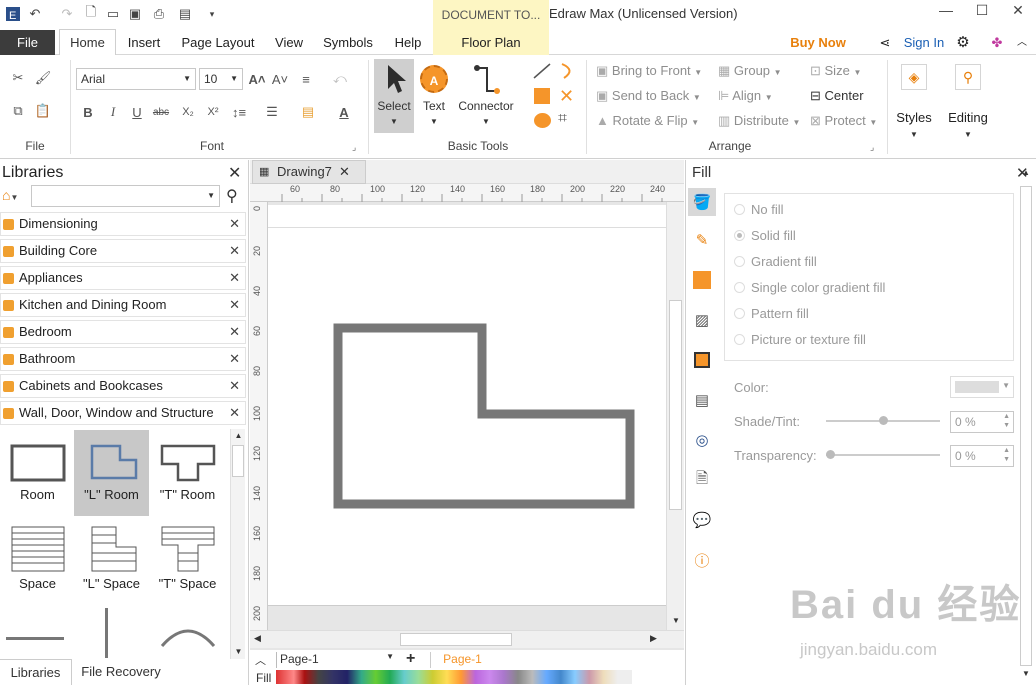  I want to click on shape-l-space: "L" Space, so click(111, 560).